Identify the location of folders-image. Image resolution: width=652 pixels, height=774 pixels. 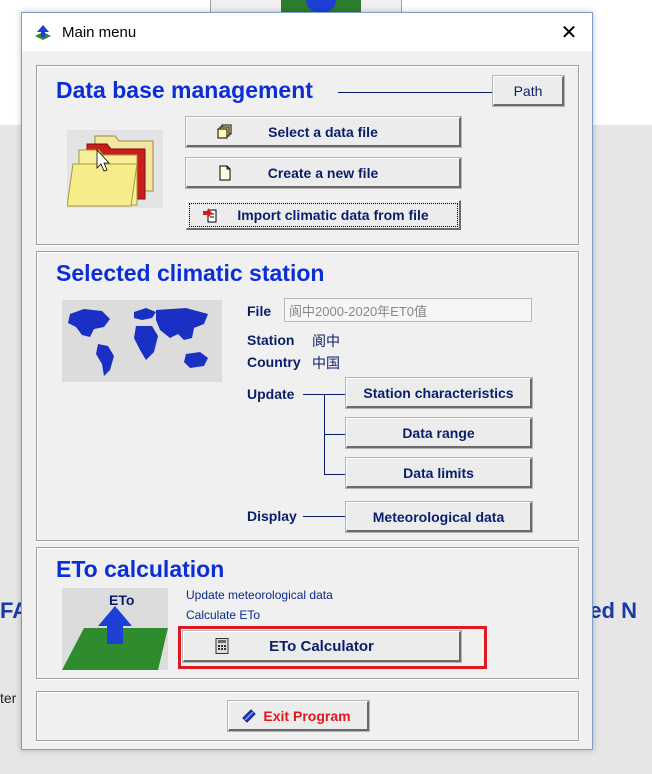
(115, 169).